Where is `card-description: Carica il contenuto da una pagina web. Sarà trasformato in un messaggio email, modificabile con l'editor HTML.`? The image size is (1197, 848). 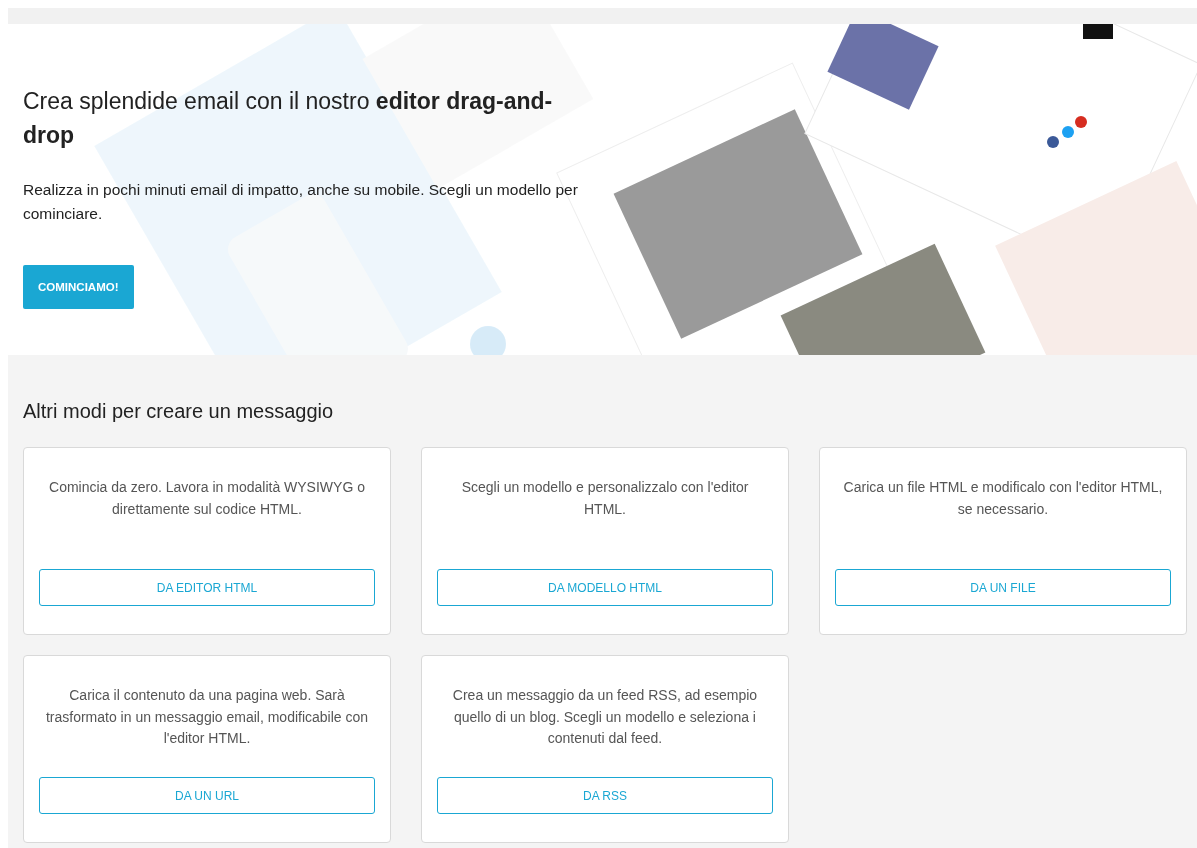
card-description: Carica il contenuto da una pagina web. Sarà trasformato in un messaggio email, modificabile con l'editor HTML. is located at coordinates (207, 717).